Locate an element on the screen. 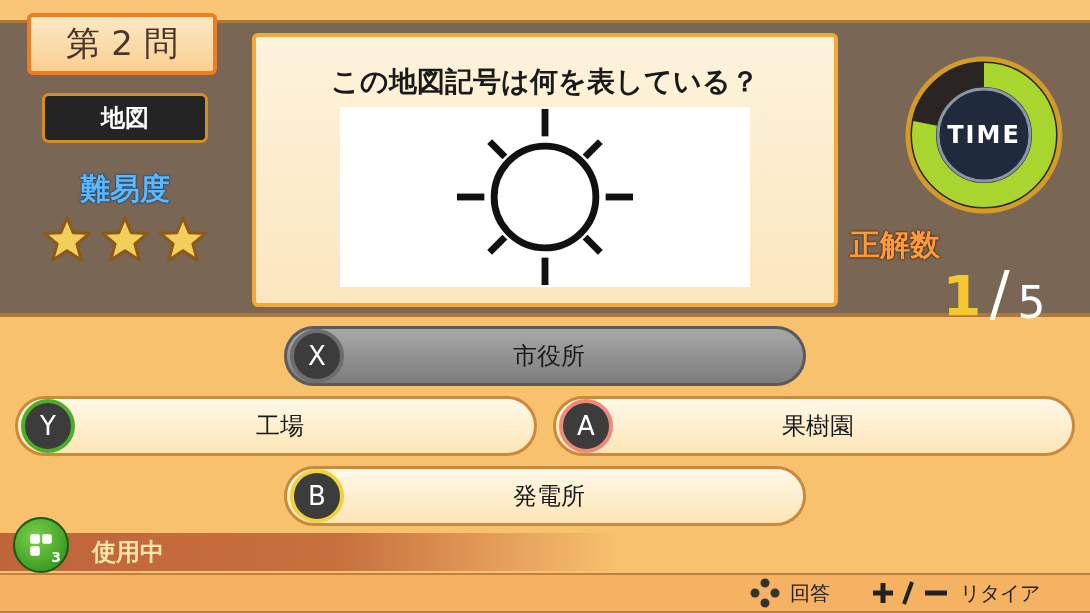 This screenshot has width=1090, height=613. grid-icon is located at coordinates (41, 545).